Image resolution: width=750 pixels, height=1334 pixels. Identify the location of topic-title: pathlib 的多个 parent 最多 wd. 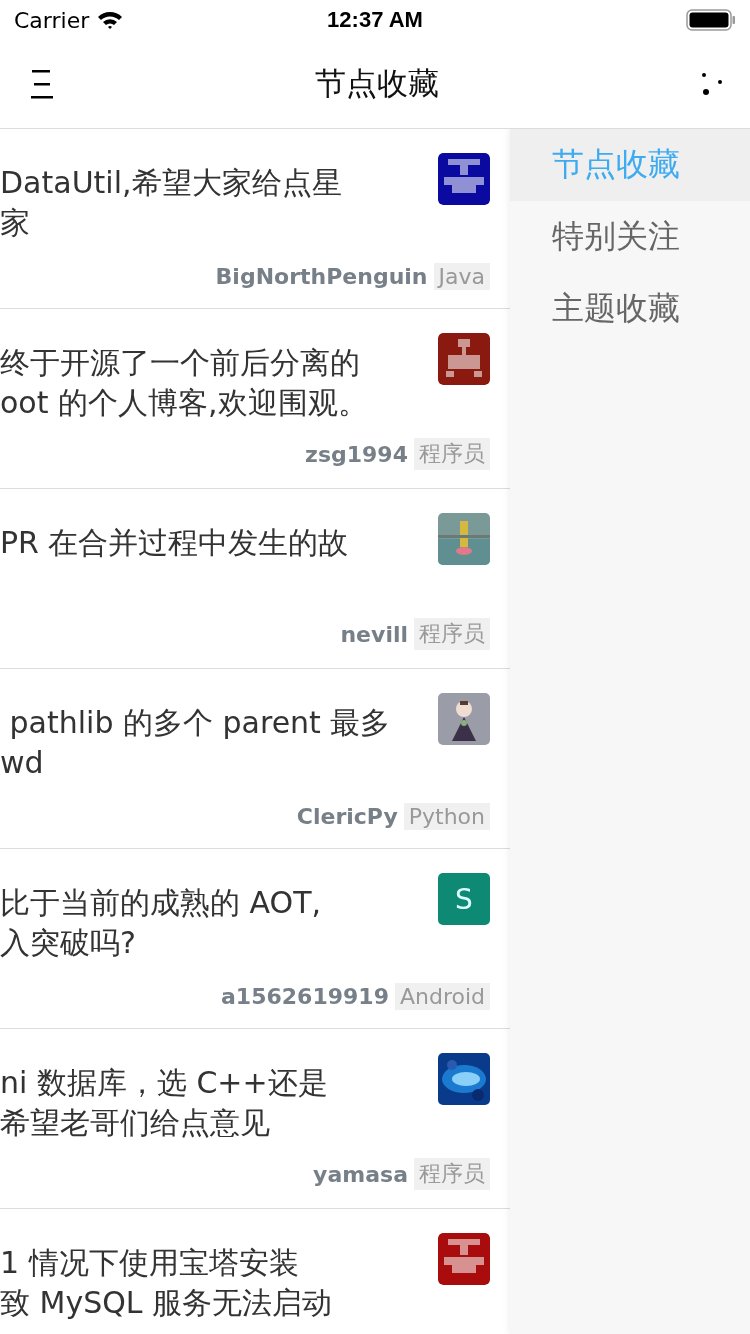
(209, 748).